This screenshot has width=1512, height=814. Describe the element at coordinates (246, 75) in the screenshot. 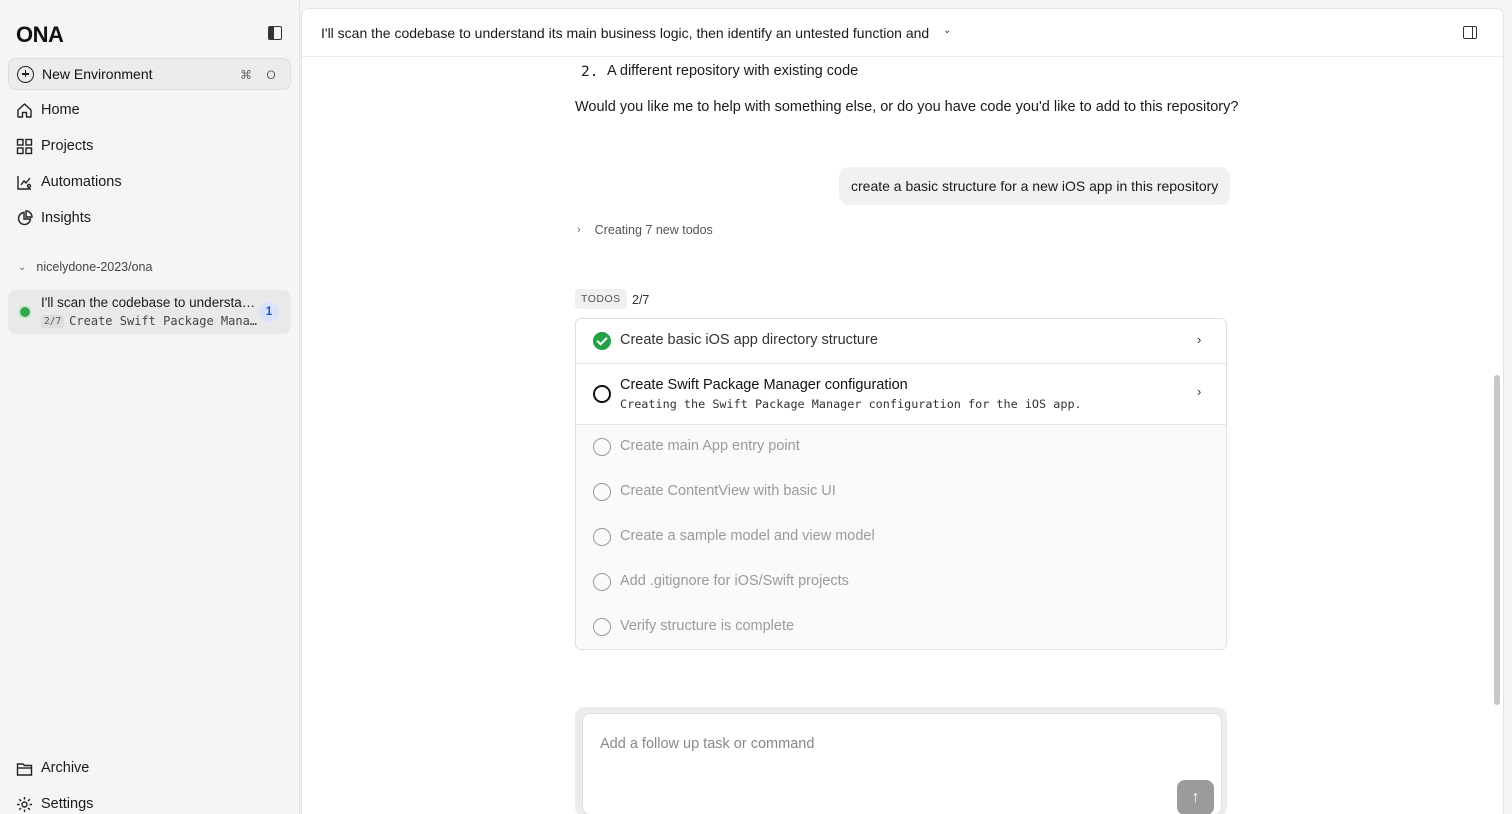

I see `command-key-hint: ⌘` at that location.